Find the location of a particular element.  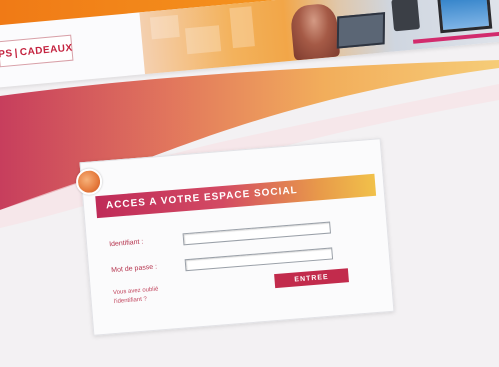

password-label: Mot de passe : is located at coordinates (134, 269).